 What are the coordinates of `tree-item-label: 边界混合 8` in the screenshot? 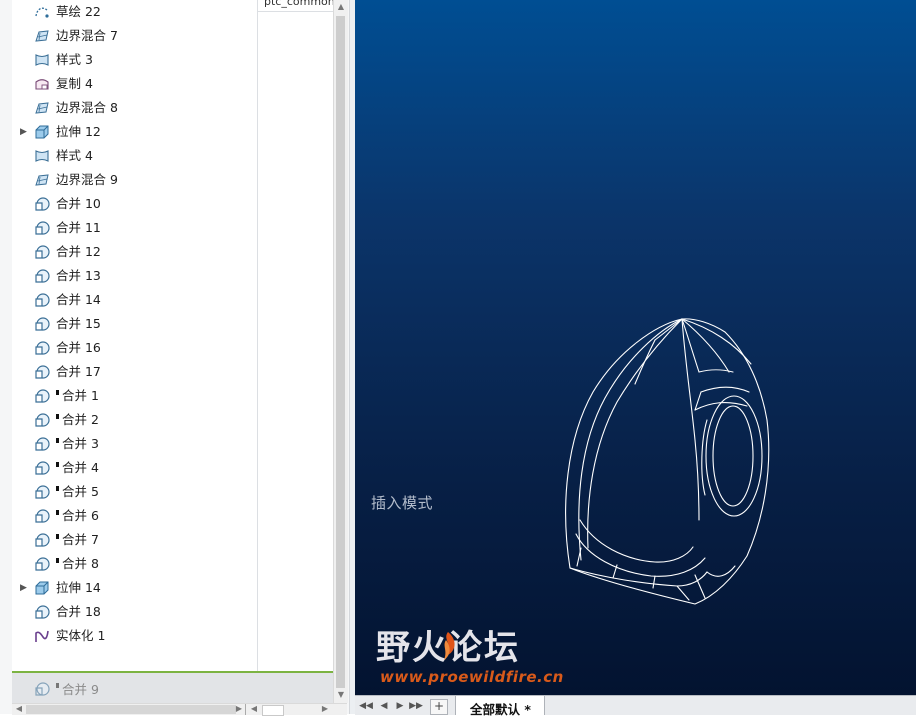 It's located at (87, 107).